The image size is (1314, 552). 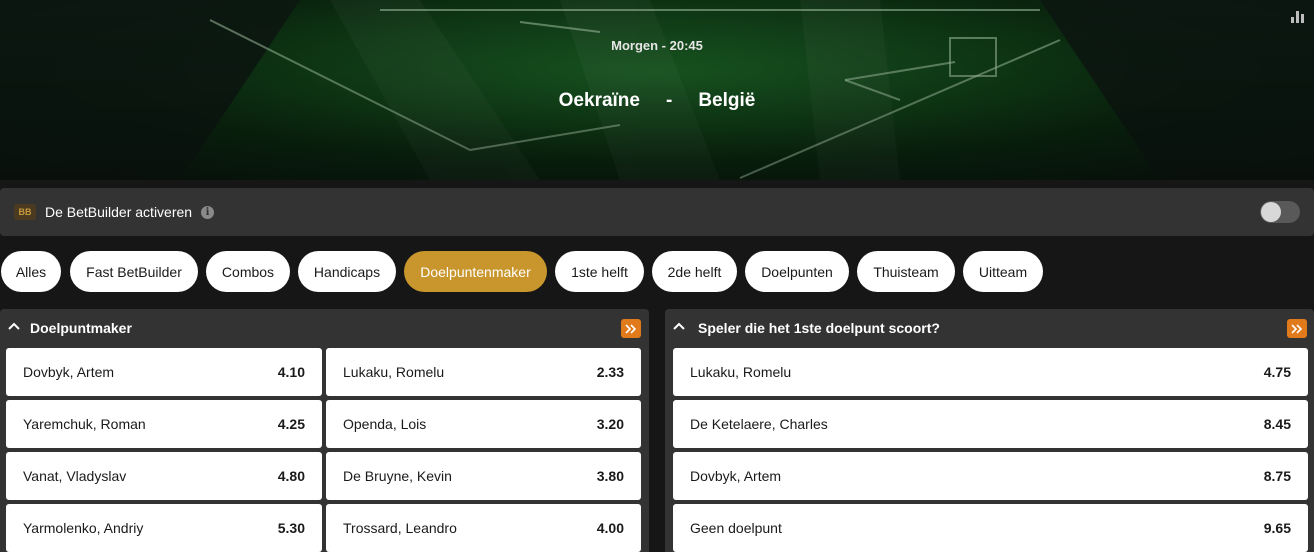 I want to click on market-title: Speler die het 1ste doelpunt scoort?, so click(x=819, y=328).